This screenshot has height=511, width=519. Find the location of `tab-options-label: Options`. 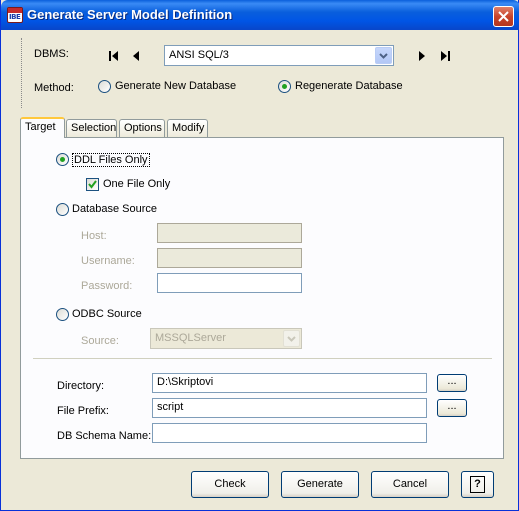

tab-options-label: Options is located at coordinates (143, 128).